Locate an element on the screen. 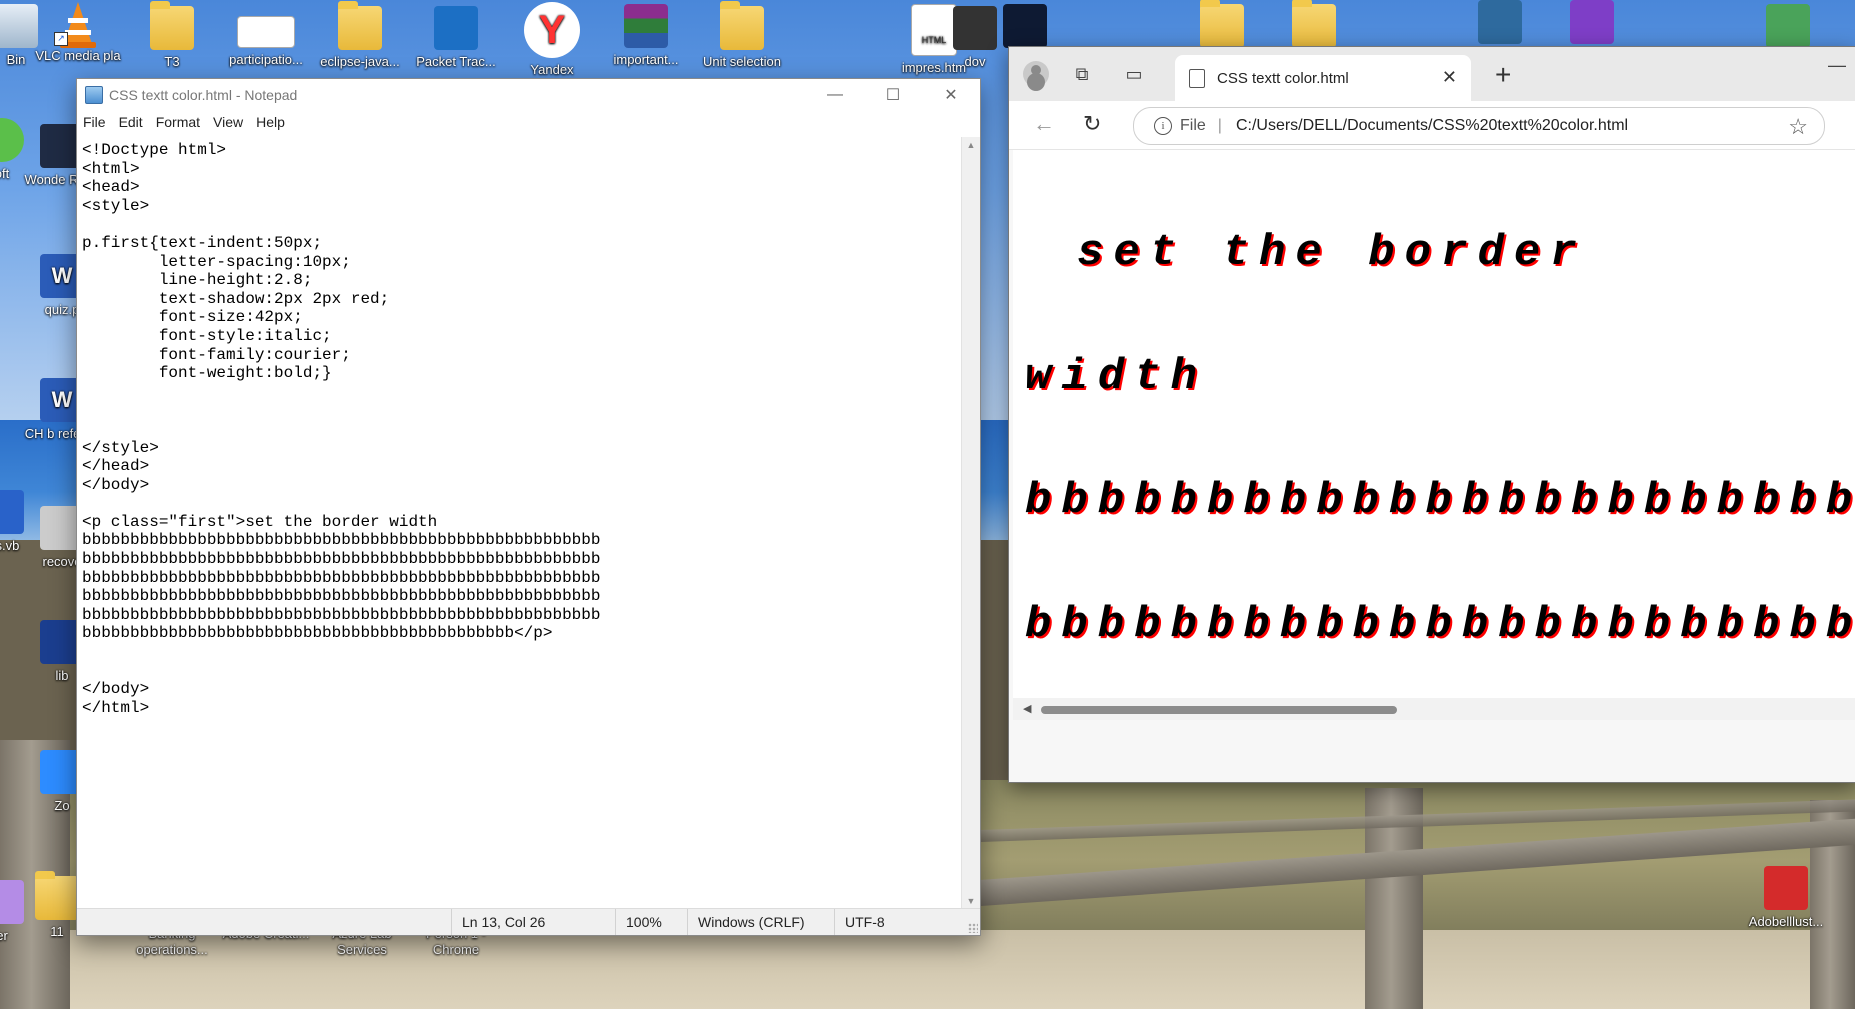  menu-file: File is located at coordinates (94, 122).